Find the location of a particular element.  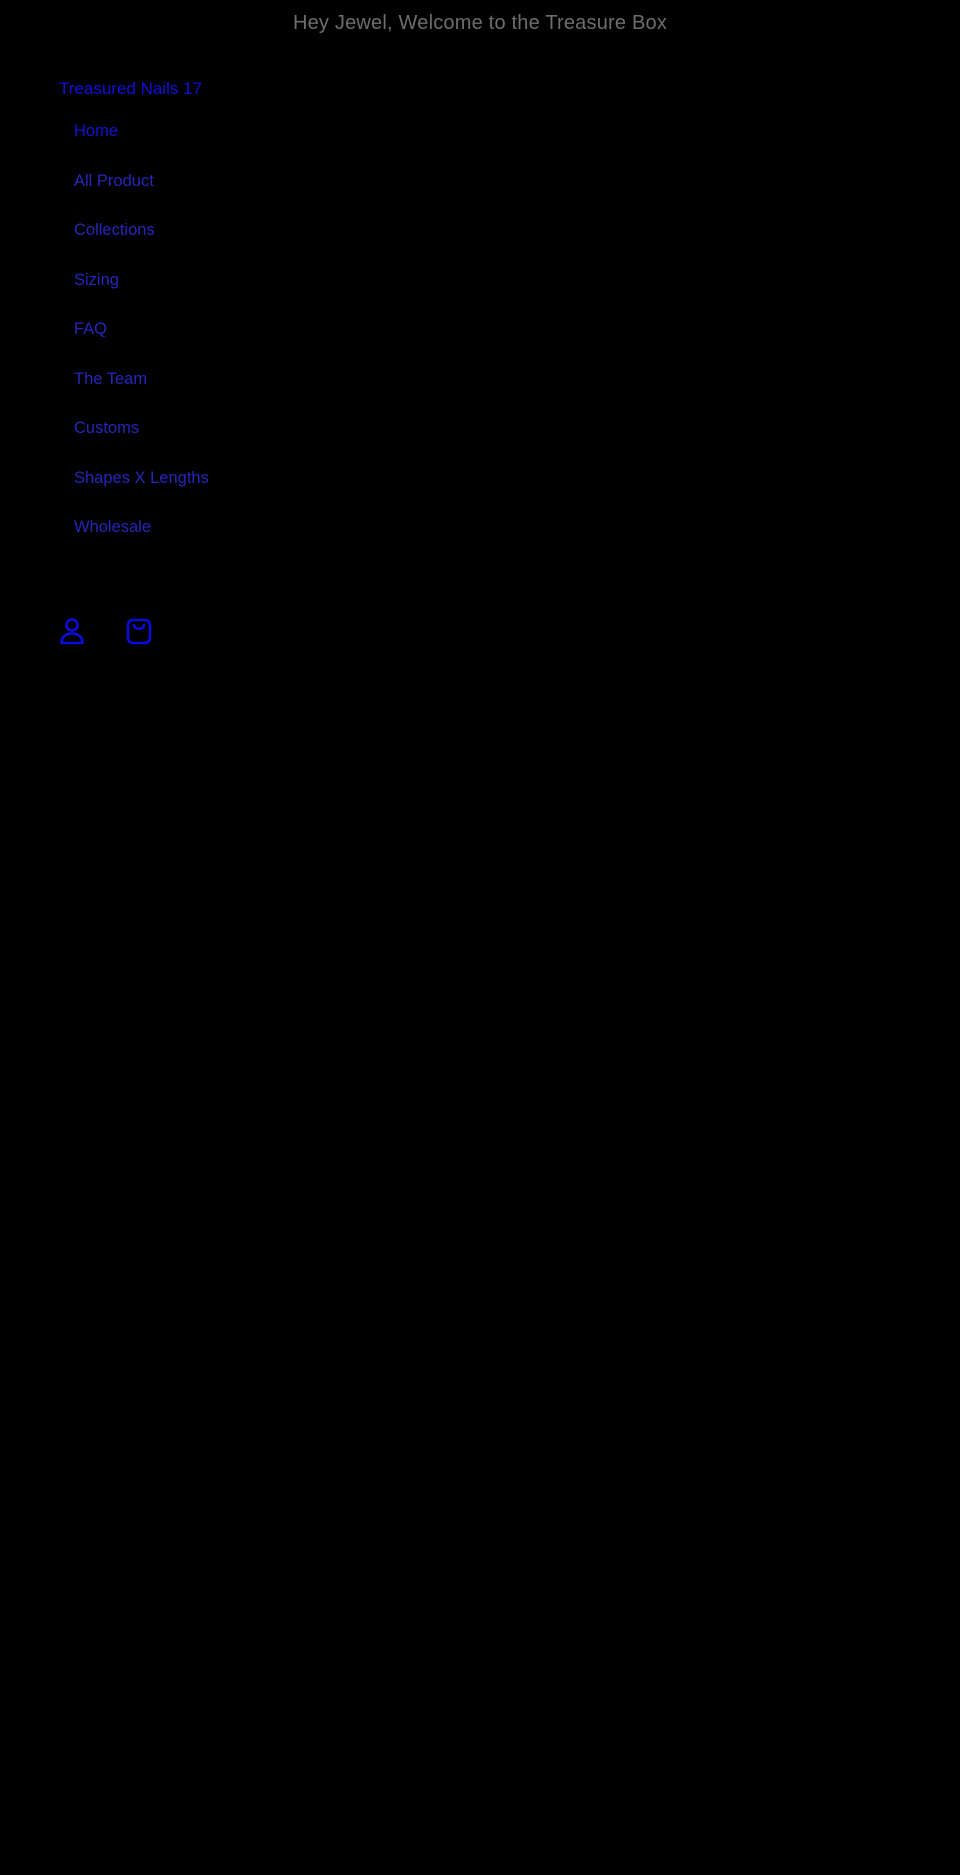

nav-link-sizing: Sizing is located at coordinates (96, 280).